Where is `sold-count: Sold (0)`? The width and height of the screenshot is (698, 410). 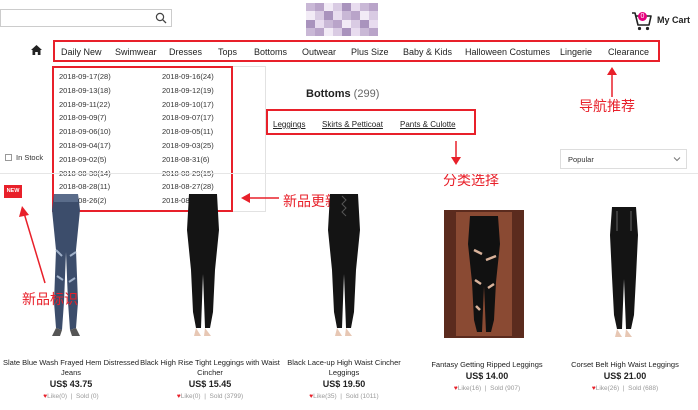
sold-count: Sold (0) is located at coordinates (87, 396).